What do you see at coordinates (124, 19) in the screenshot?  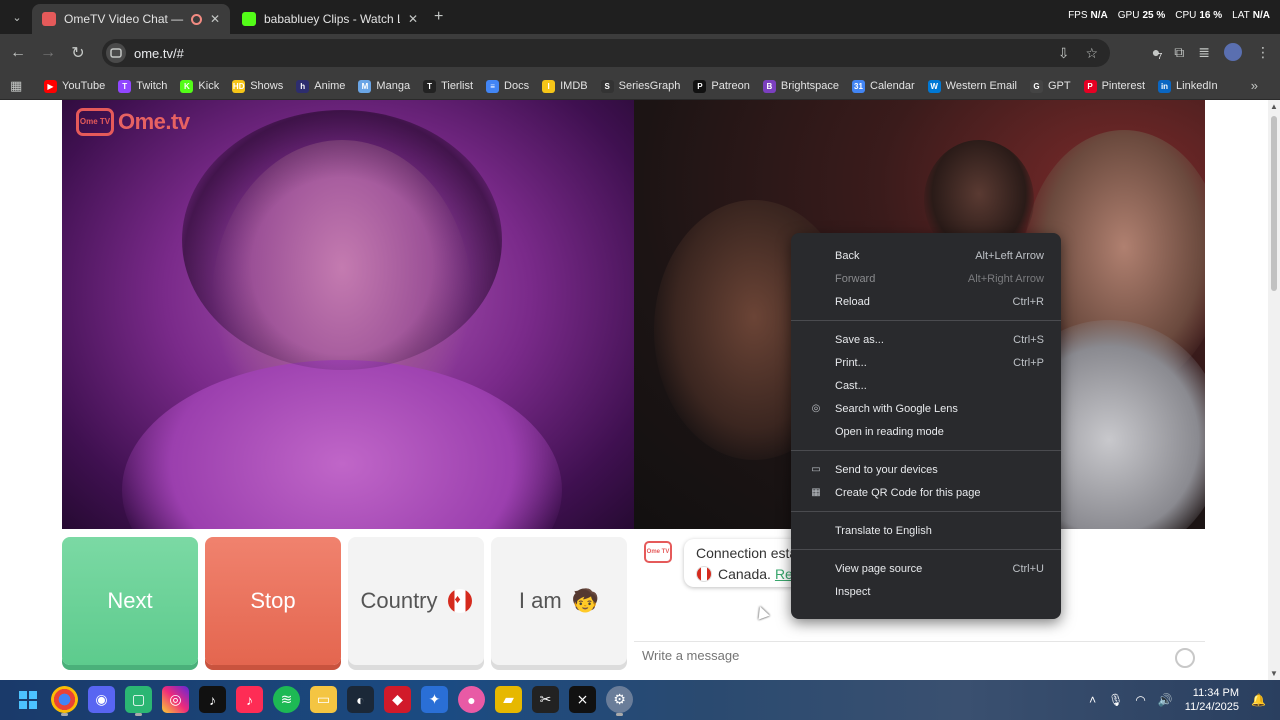 I see `tab-title: OmeTV Video Chat — Ome` at bounding box center [124, 19].